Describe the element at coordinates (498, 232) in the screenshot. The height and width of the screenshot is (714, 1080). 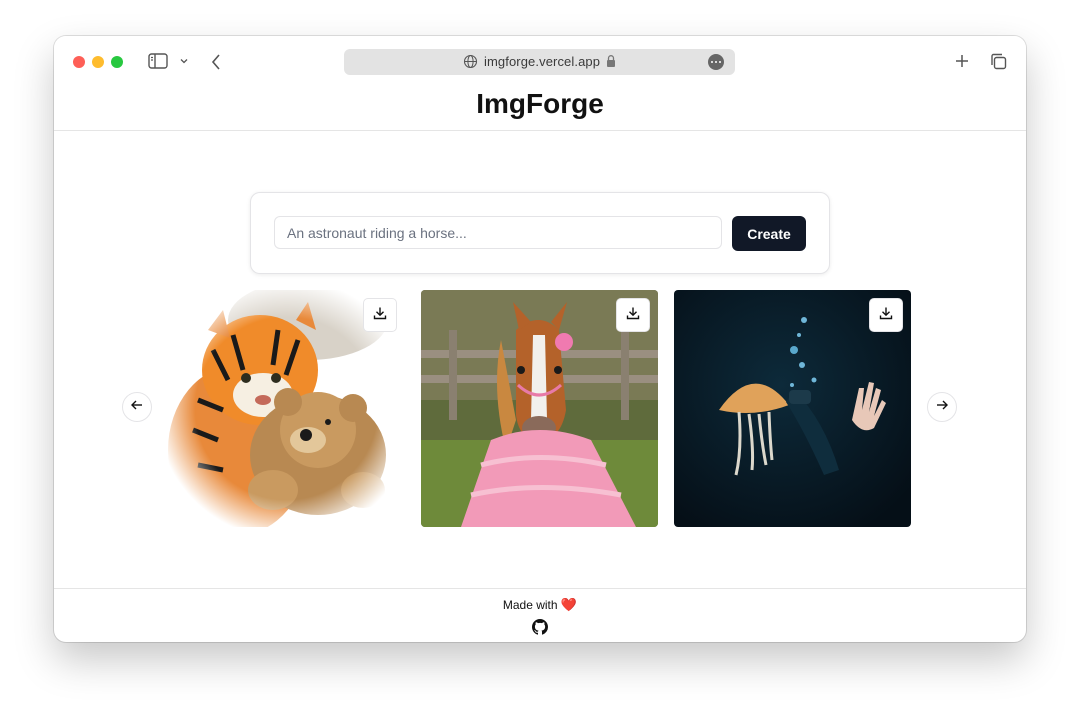
I see `prompt-input` at that location.